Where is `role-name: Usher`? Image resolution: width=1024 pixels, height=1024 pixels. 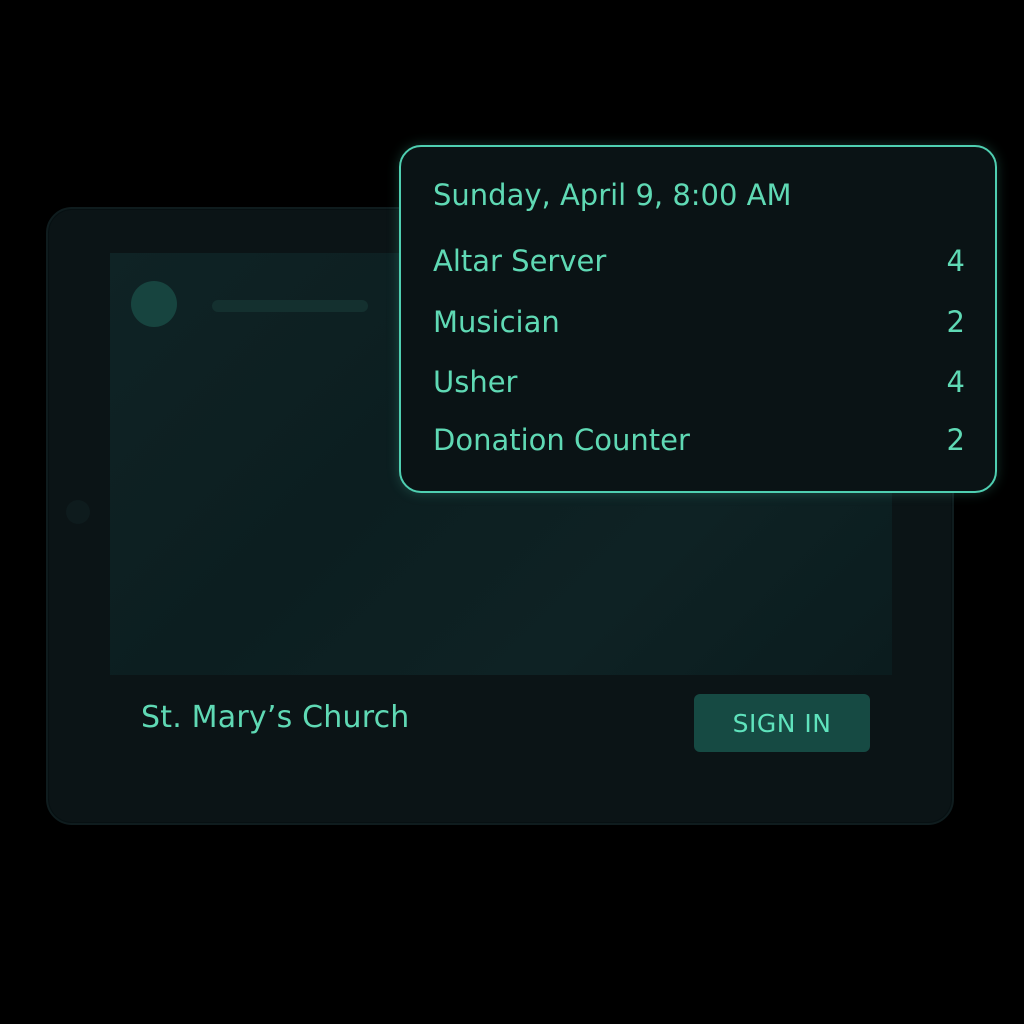
role-name: Usher is located at coordinates (475, 382).